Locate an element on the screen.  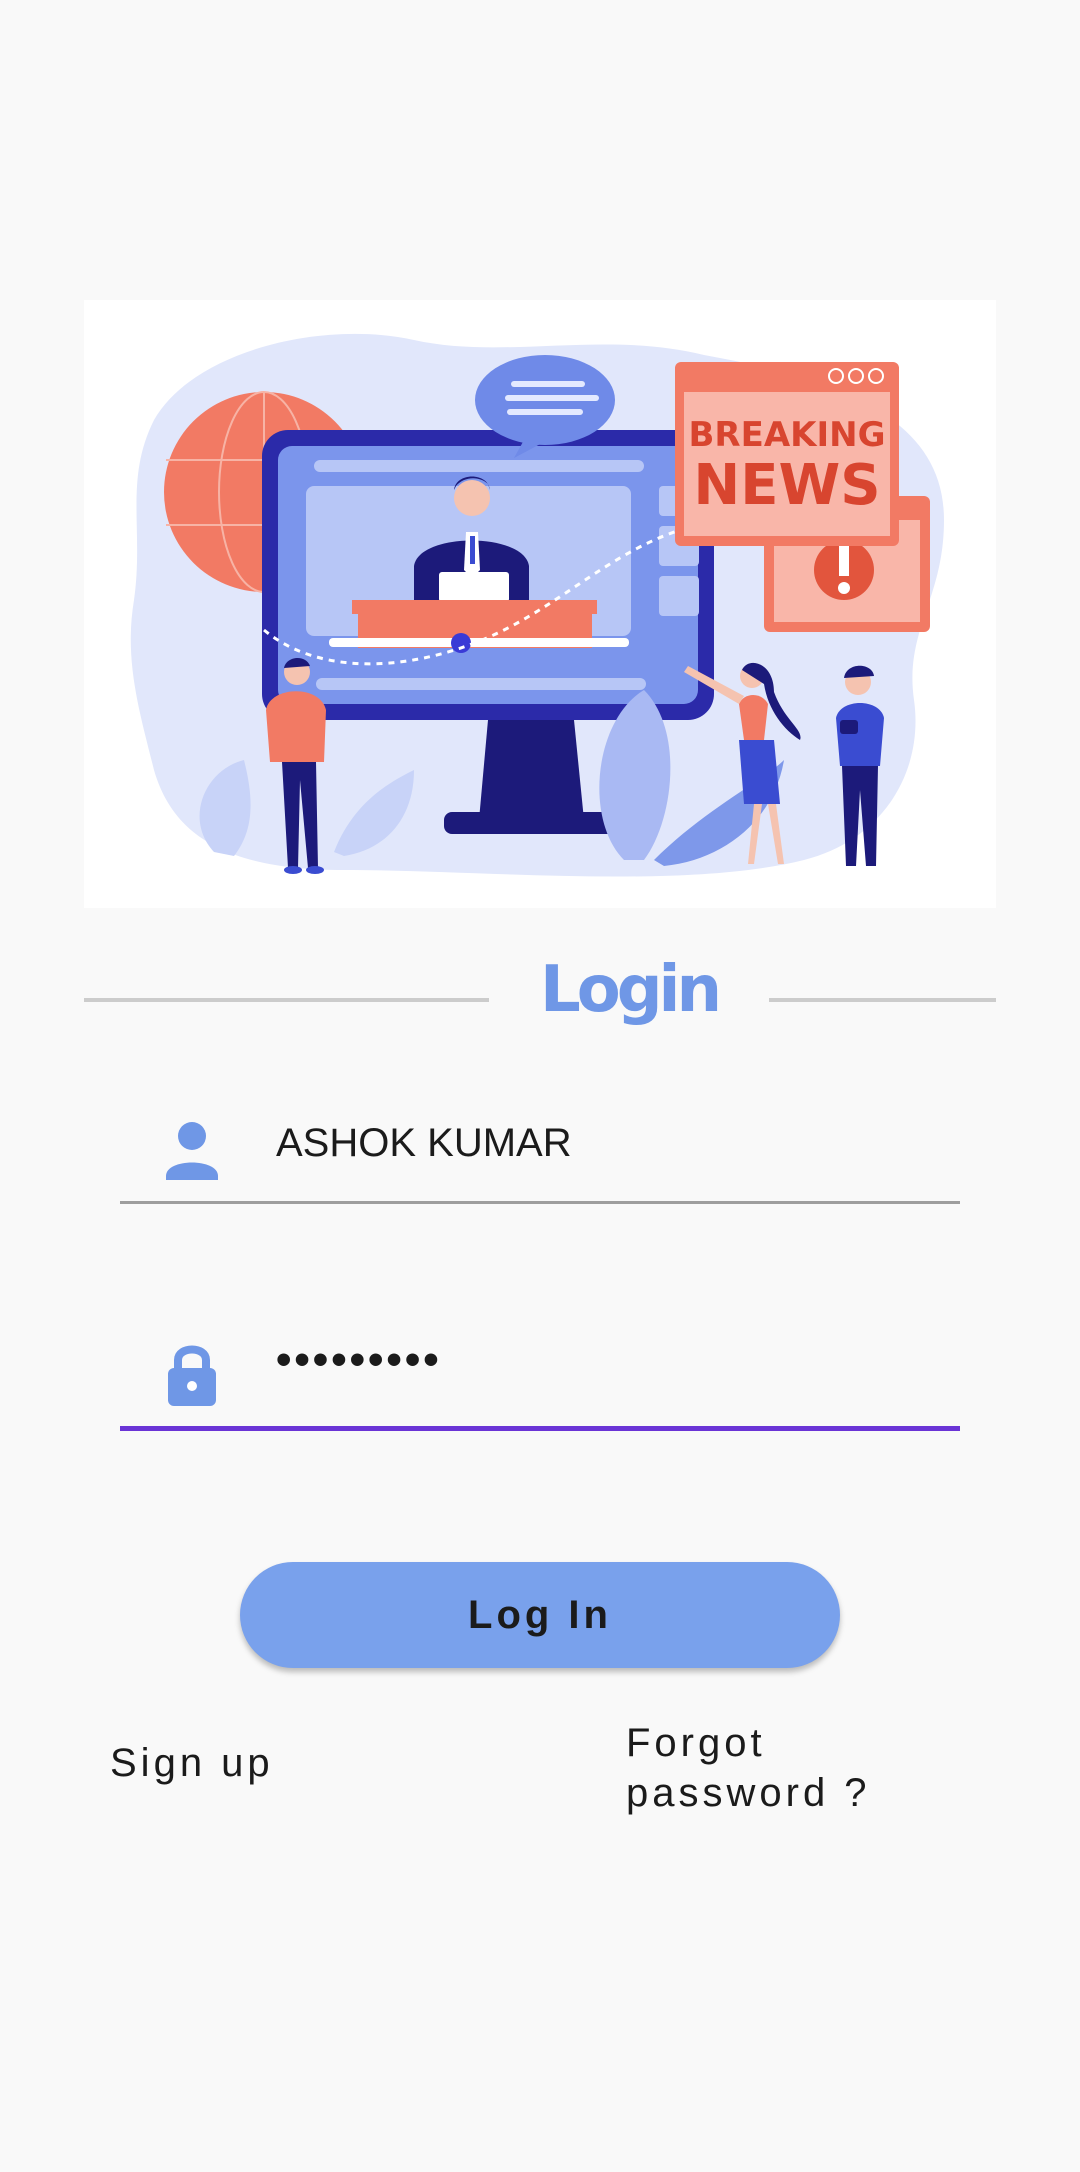
login-header: Login is located at coordinates (540, 990).